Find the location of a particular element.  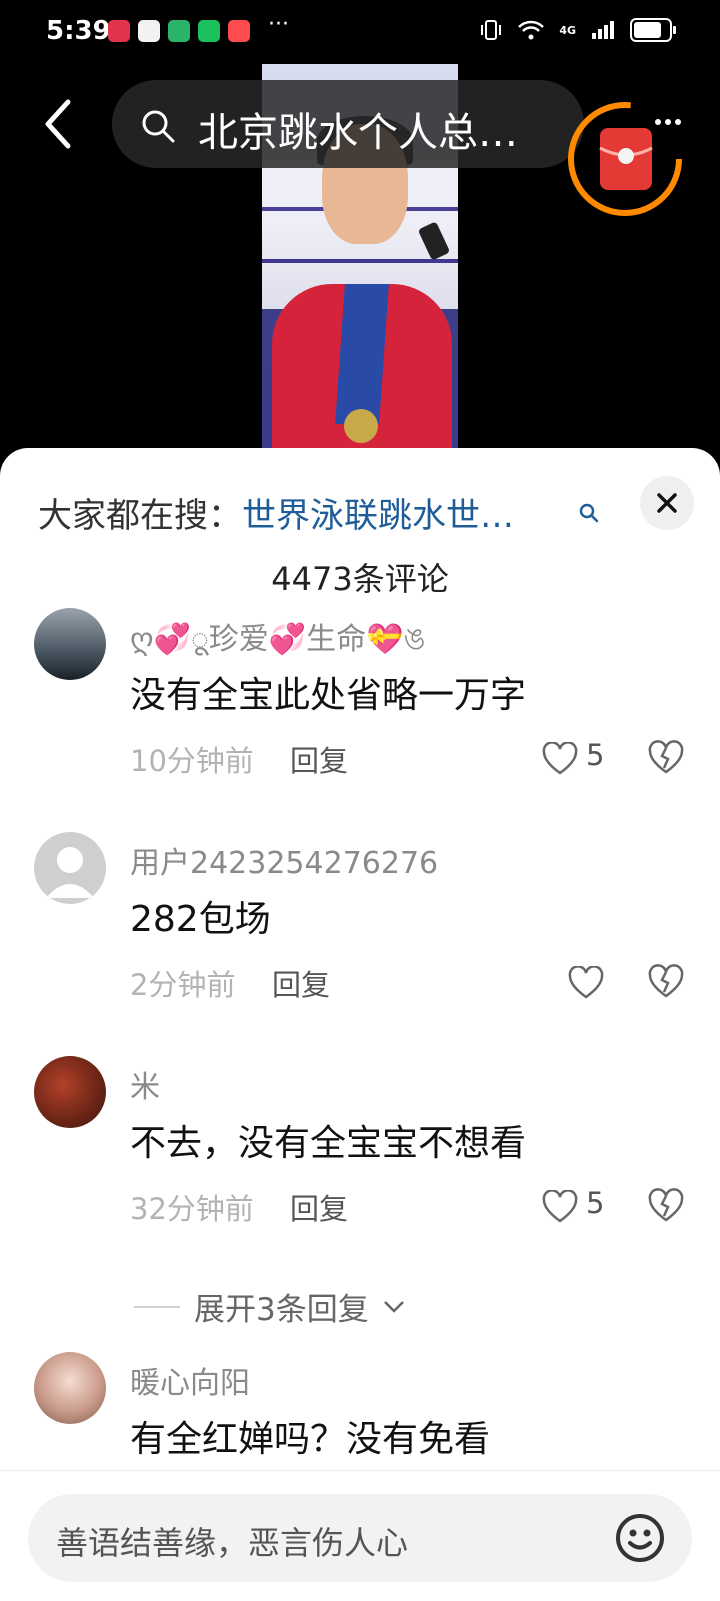

comment-count: 4473条评论 is located at coordinates (360, 579).